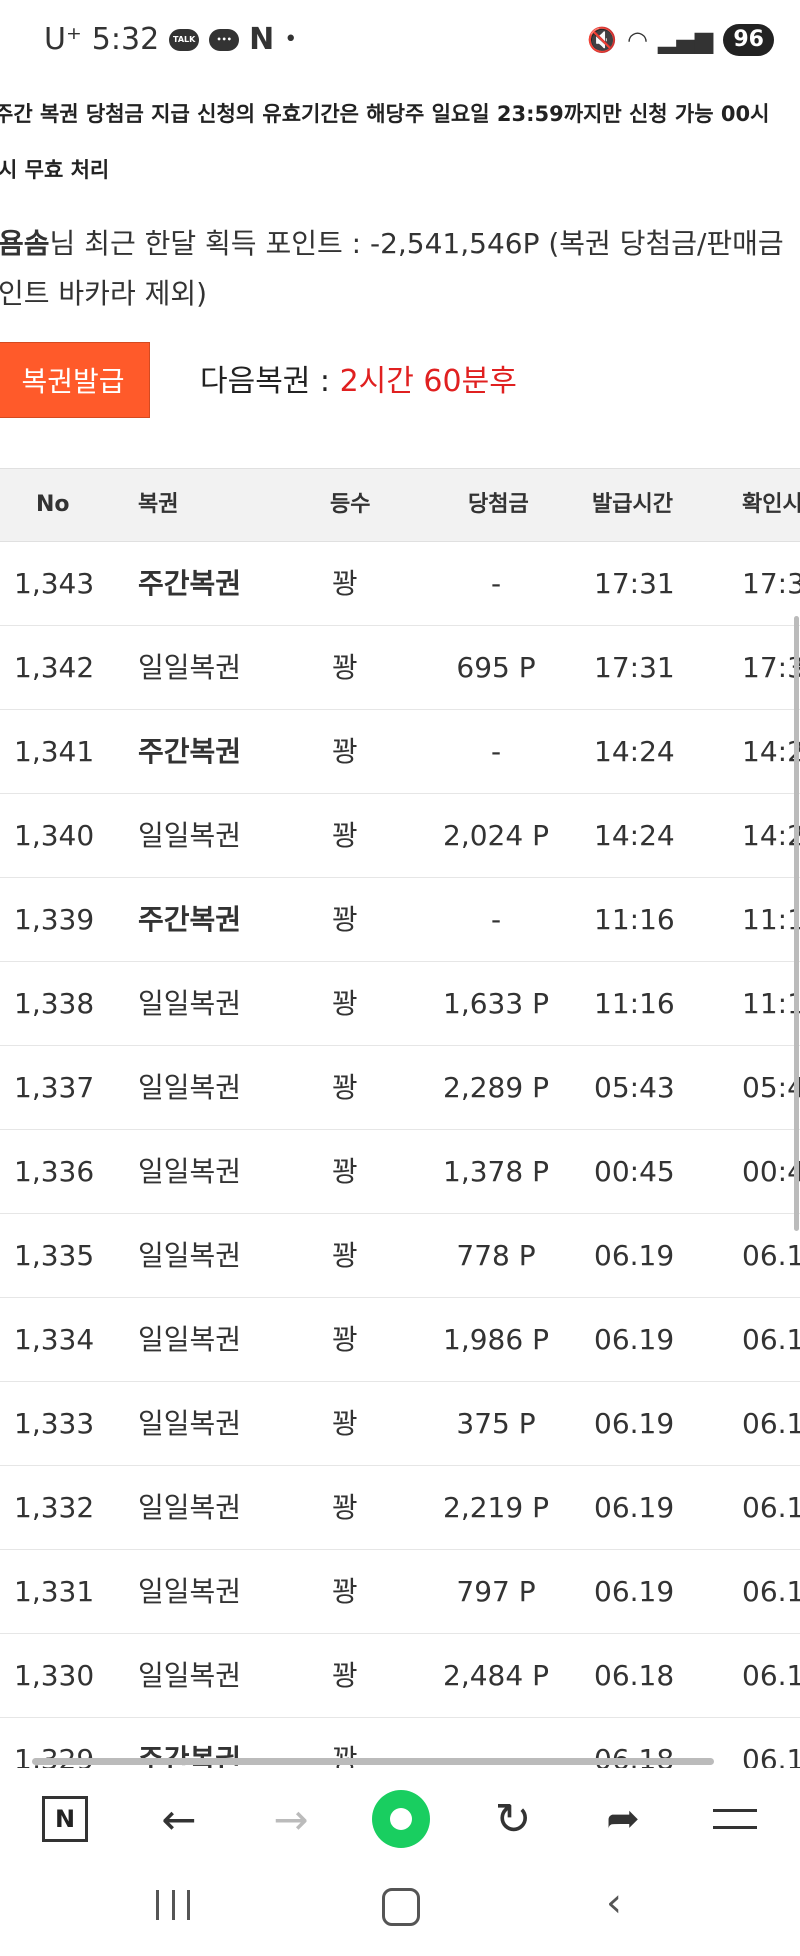  What do you see at coordinates (55, 170) in the screenshot?
I see `notice-line-2: 시 무효 처리` at bounding box center [55, 170].